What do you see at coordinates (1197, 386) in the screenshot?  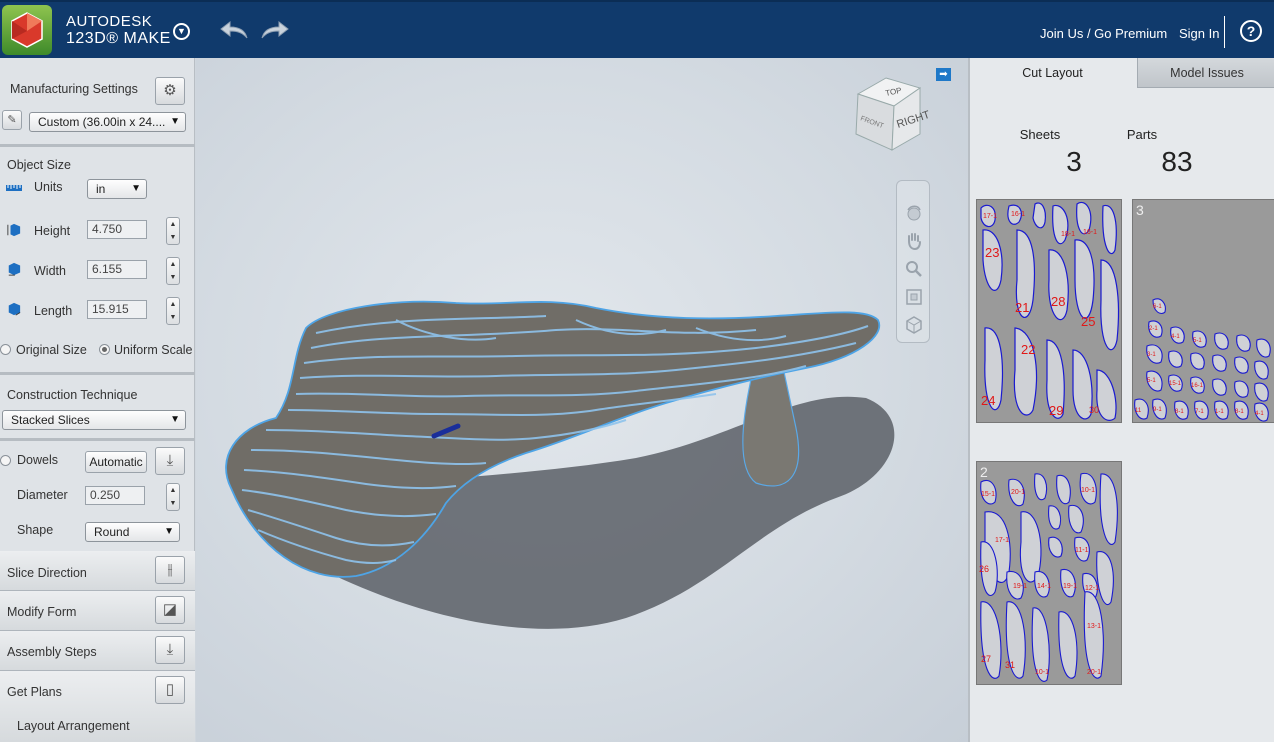 I see `svg-text: 16-1` at bounding box center [1197, 386].